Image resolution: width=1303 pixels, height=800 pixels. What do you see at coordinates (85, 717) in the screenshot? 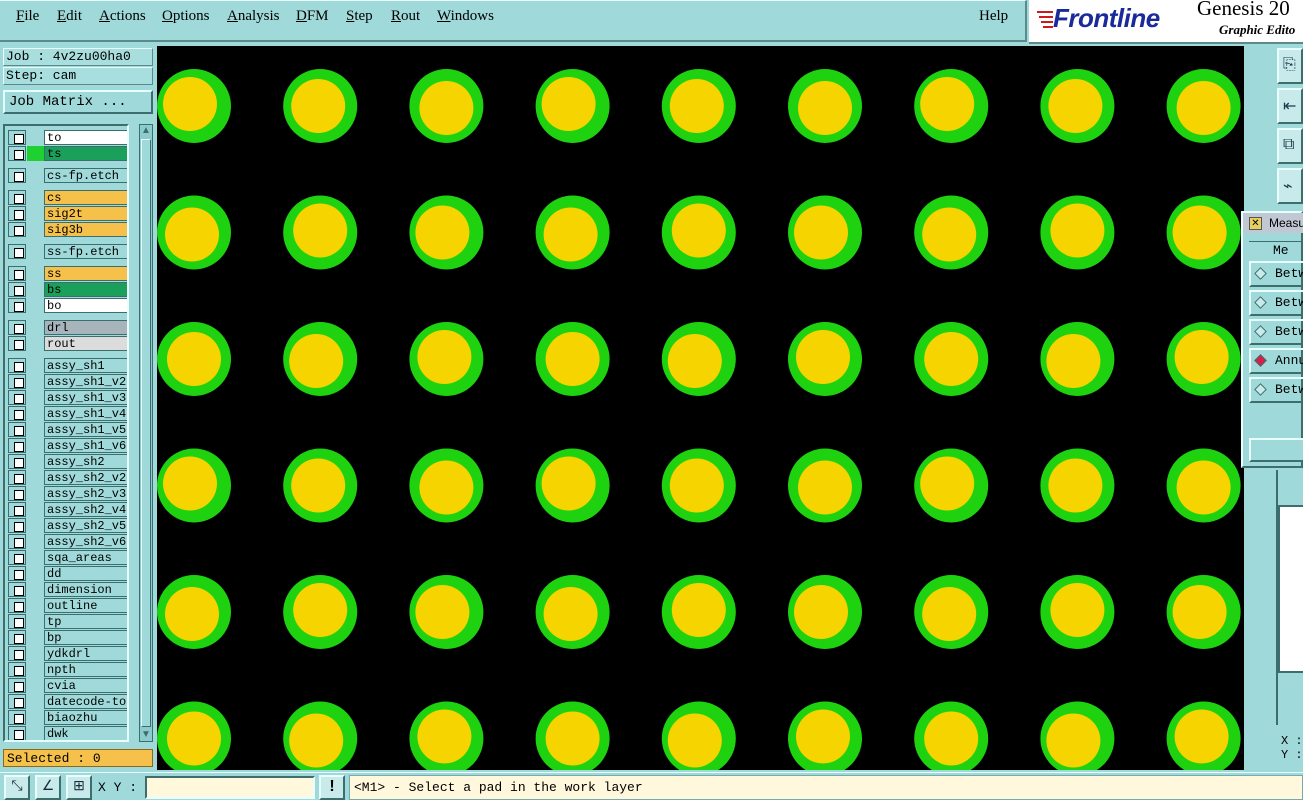
I see `layer-name: biaozhu` at bounding box center [85, 717].